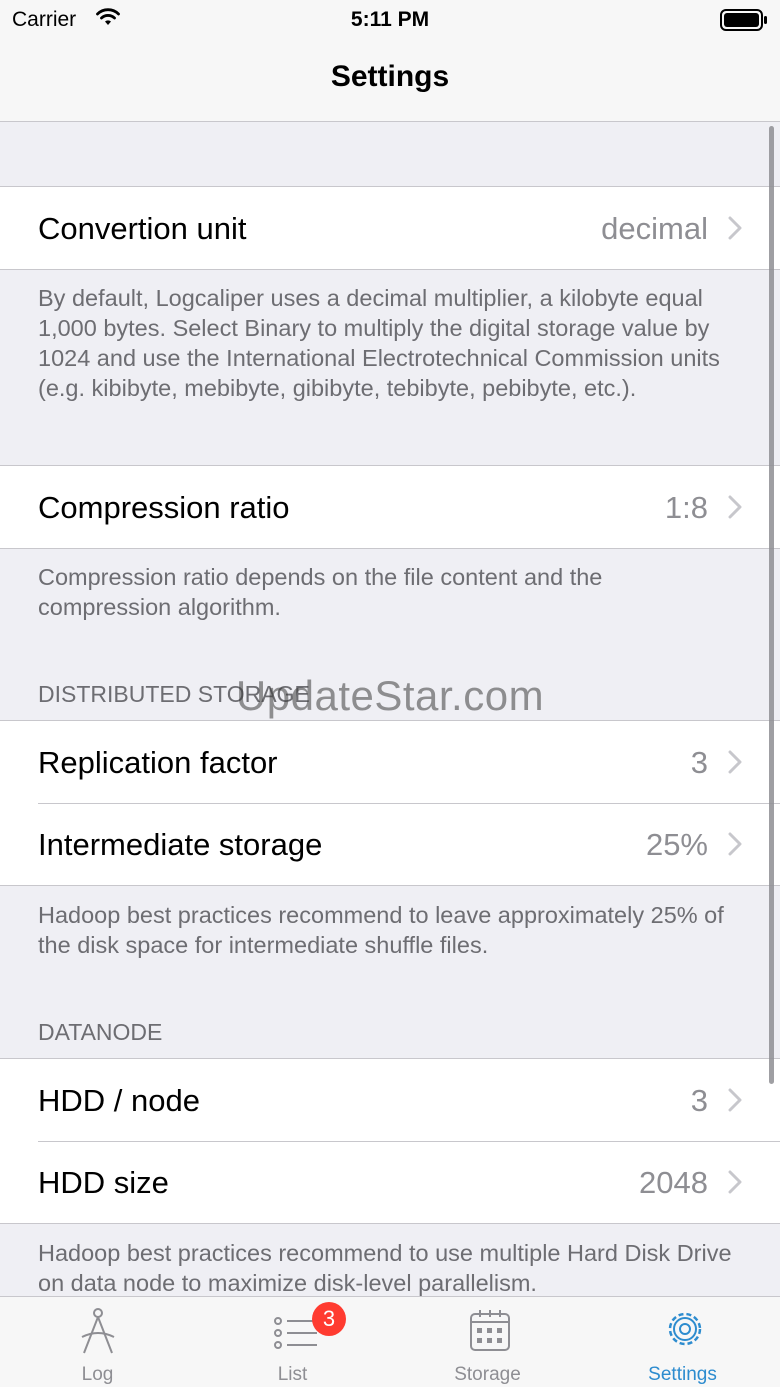 The height and width of the screenshot is (1387, 780). Describe the element at coordinates (158, 762) in the screenshot. I see `replication-factor-label: Replication factor` at that location.